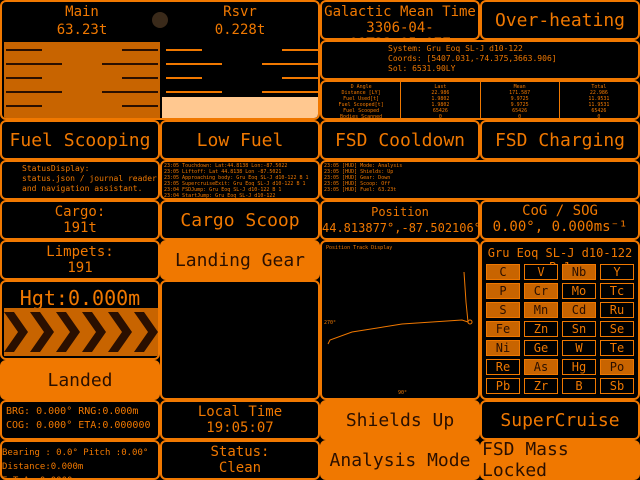 Image resolution: width=640 pixels, height=480 pixels. I want to click on material-s: S, so click(503, 310).